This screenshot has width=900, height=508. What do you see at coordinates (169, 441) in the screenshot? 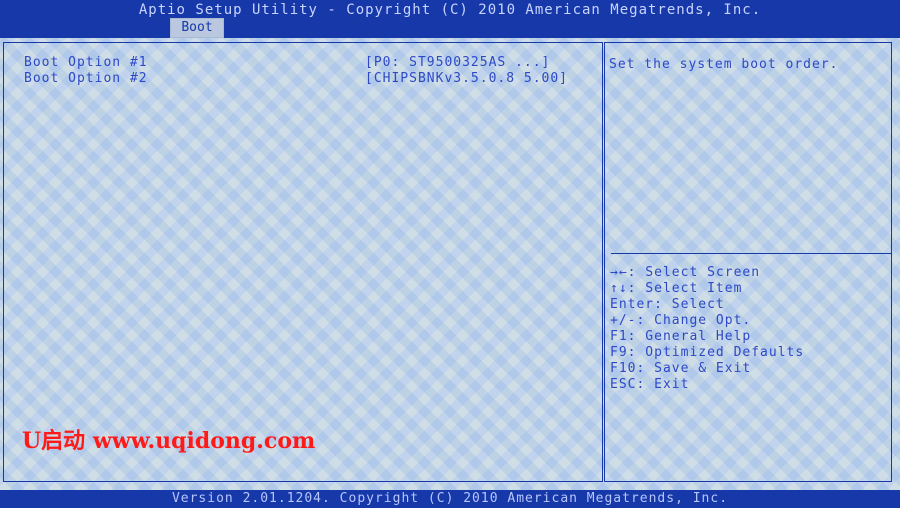
I see `watermark-logo: U启动 www.uqidong.com` at bounding box center [169, 441].